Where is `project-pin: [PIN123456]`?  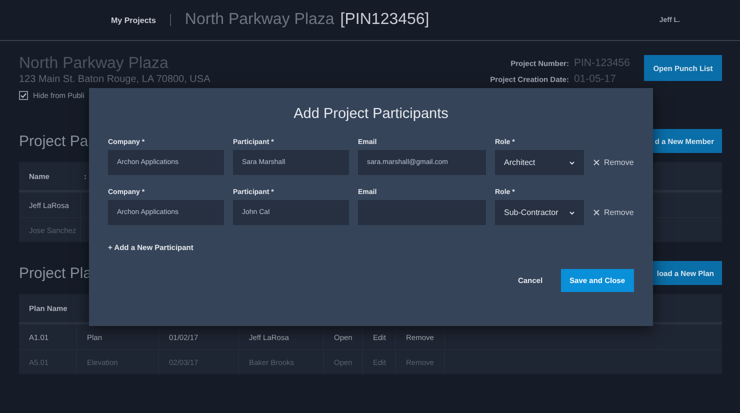 project-pin: [PIN123456] is located at coordinates (385, 20).